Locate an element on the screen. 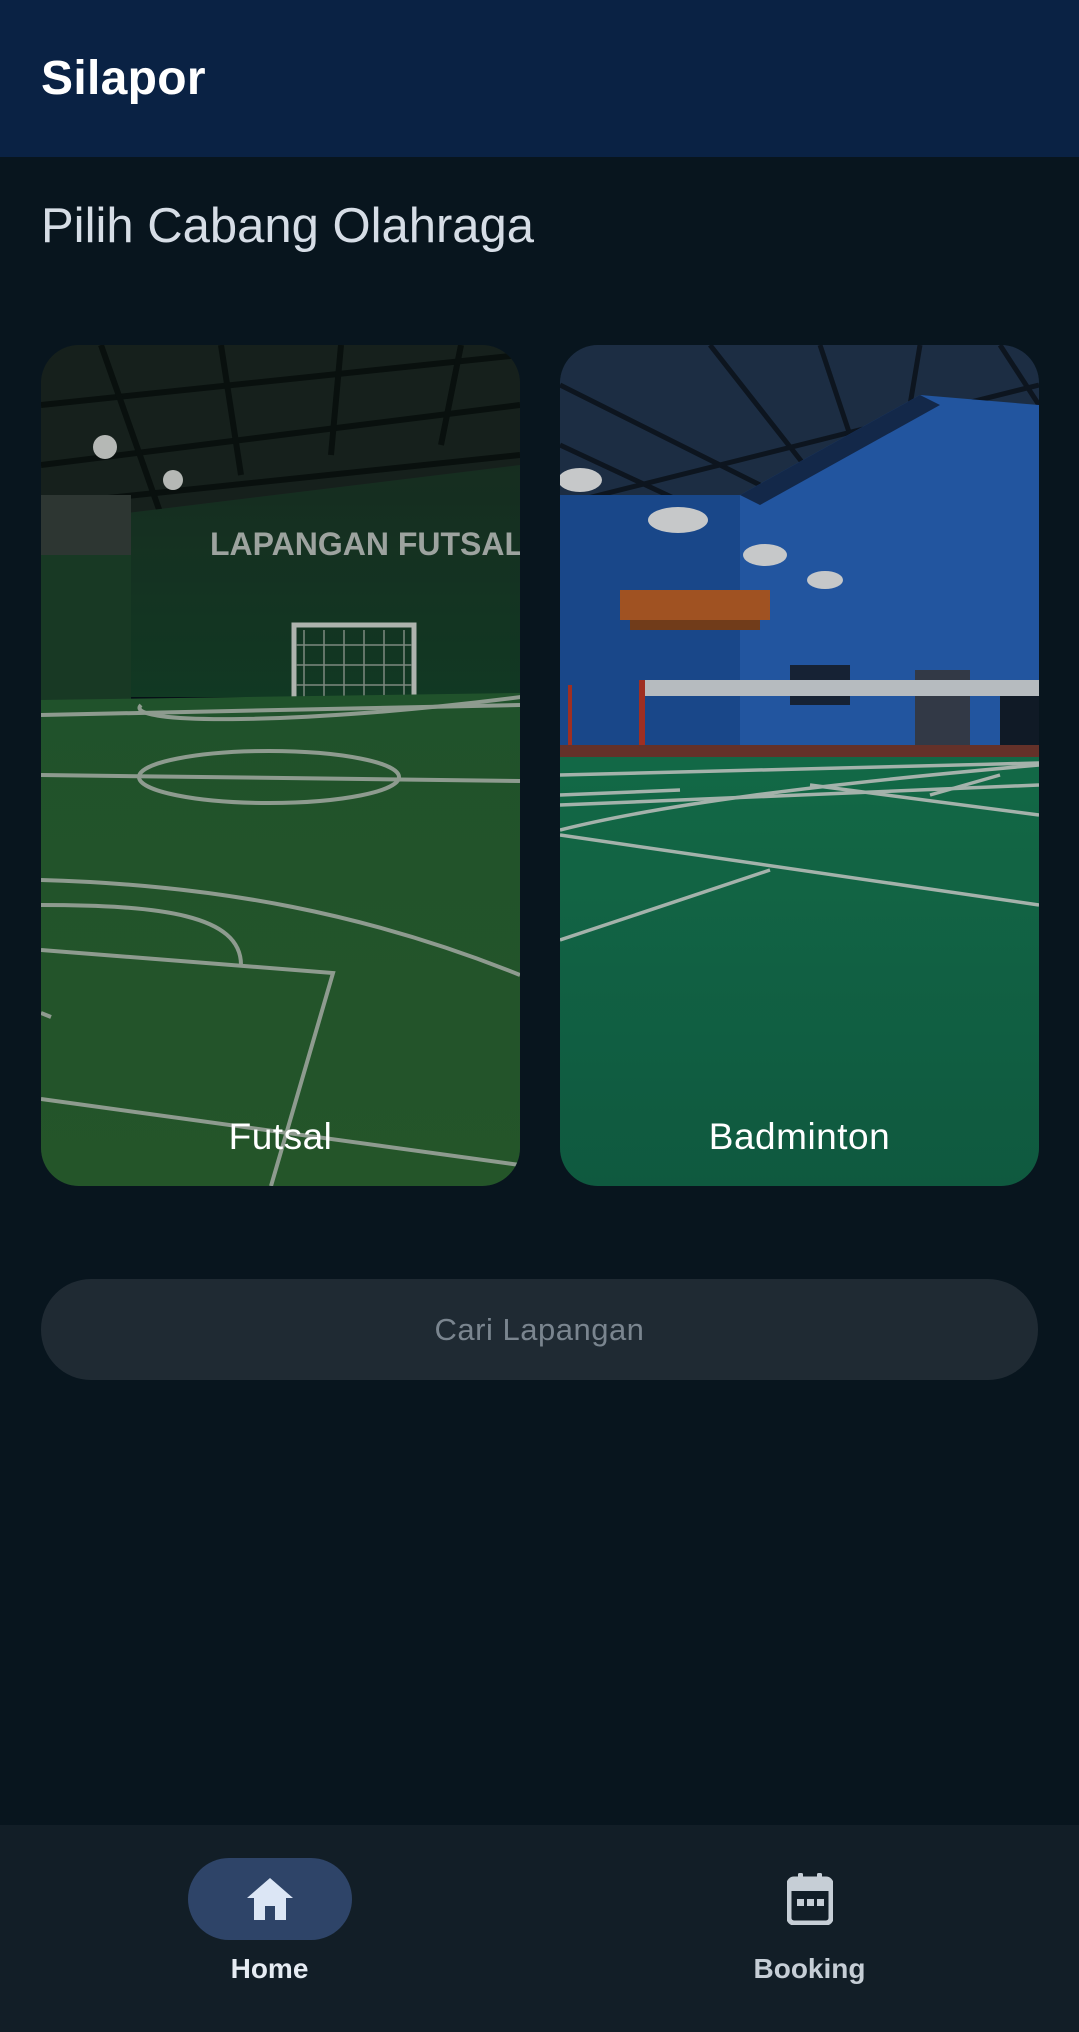 This screenshot has height=2032, width=1079. nav-booking-indicator is located at coordinates (810, 1899).